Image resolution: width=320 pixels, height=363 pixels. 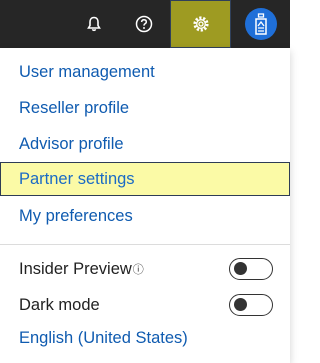 I want to click on menu-item-label: Reseller profile, so click(x=74, y=107).